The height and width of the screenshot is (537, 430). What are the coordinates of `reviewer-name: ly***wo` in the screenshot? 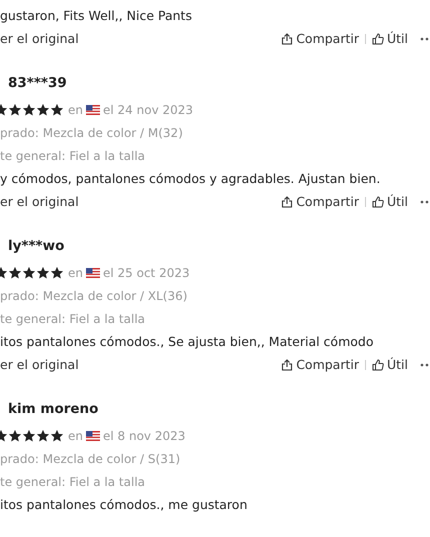 It's located at (37, 246).